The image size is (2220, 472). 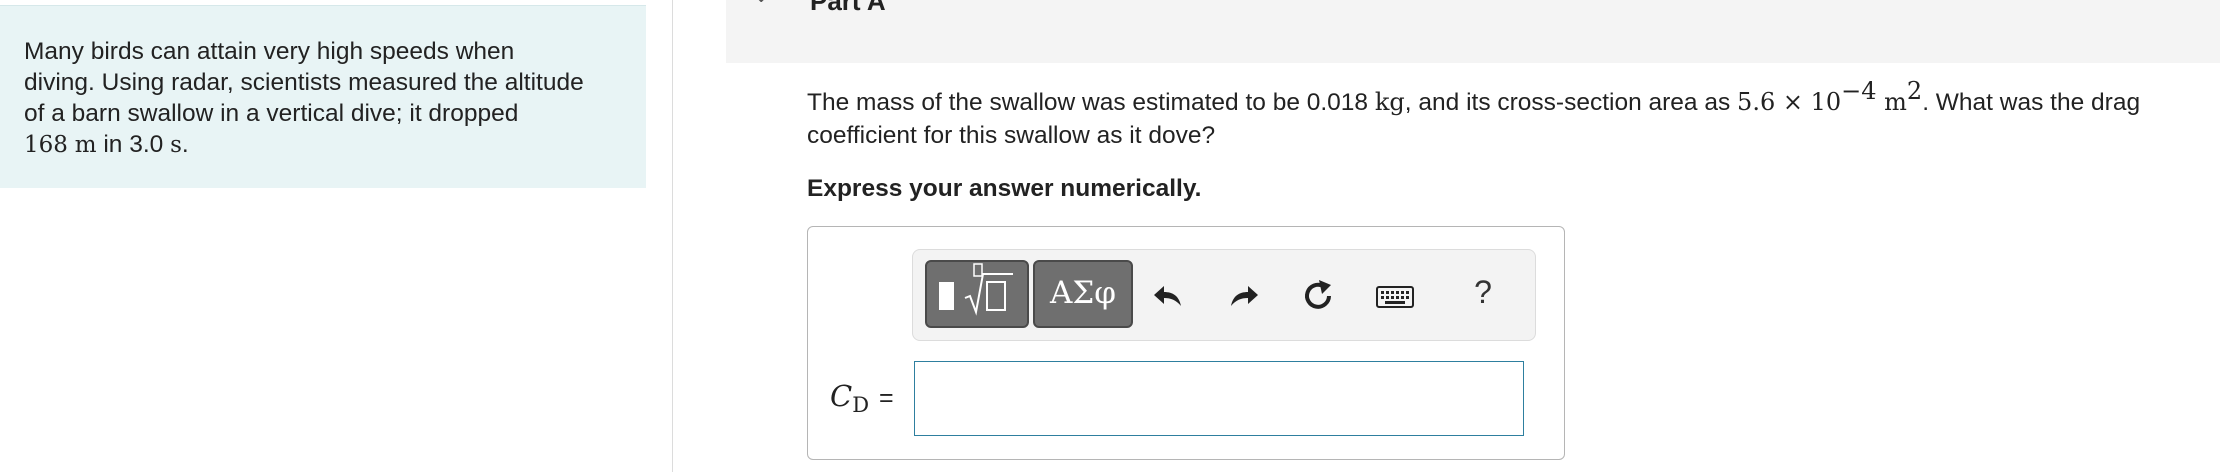 What do you see at coordinates (133, 144) in the screenshot?
I see `intro-text: in 3.0` at bounding box center [133, 144].